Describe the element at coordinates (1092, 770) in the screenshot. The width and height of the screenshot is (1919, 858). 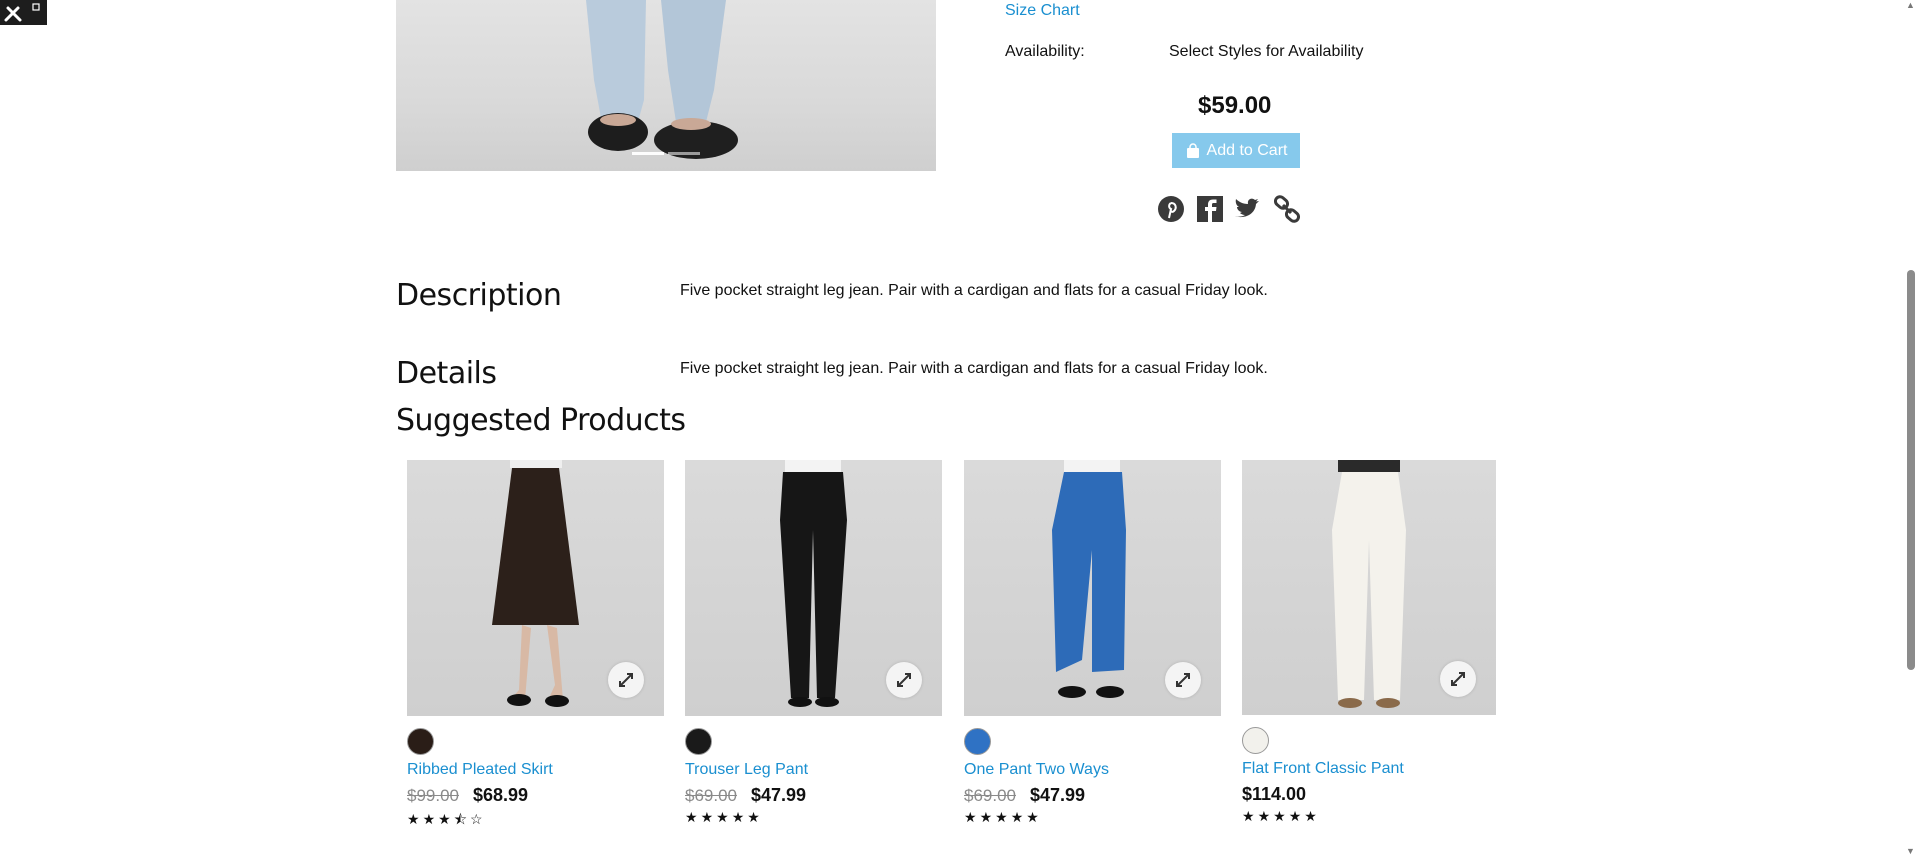
I see `product-name-link: One Pant Two Ways` at that location.